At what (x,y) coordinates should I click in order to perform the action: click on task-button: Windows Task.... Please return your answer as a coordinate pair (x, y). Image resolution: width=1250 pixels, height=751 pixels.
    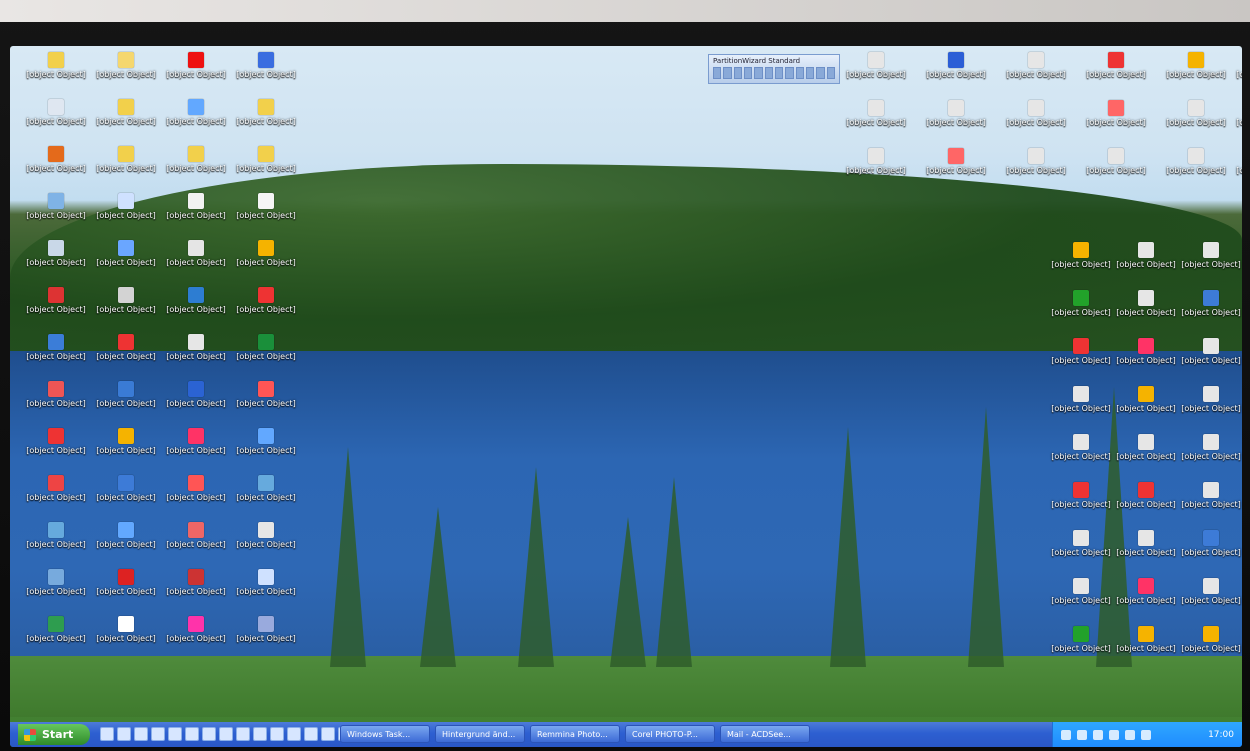
    Looking at the image, I should click on (385, 734).